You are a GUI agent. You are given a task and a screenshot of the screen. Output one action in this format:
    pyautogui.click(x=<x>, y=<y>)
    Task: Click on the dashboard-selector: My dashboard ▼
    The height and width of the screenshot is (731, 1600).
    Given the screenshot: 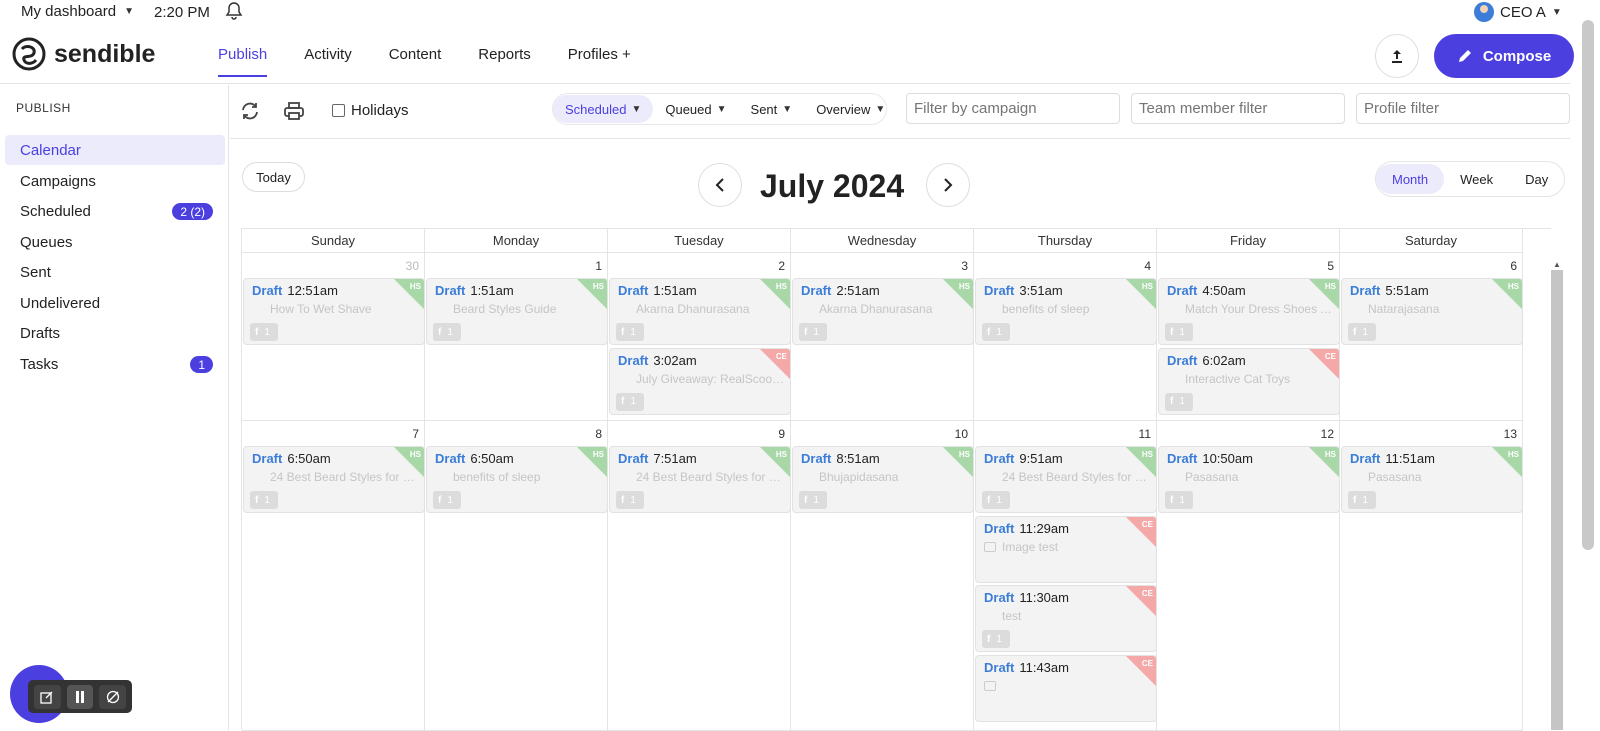 What is the action you would take?
    pyautogui.click(x=77, y=11)
    